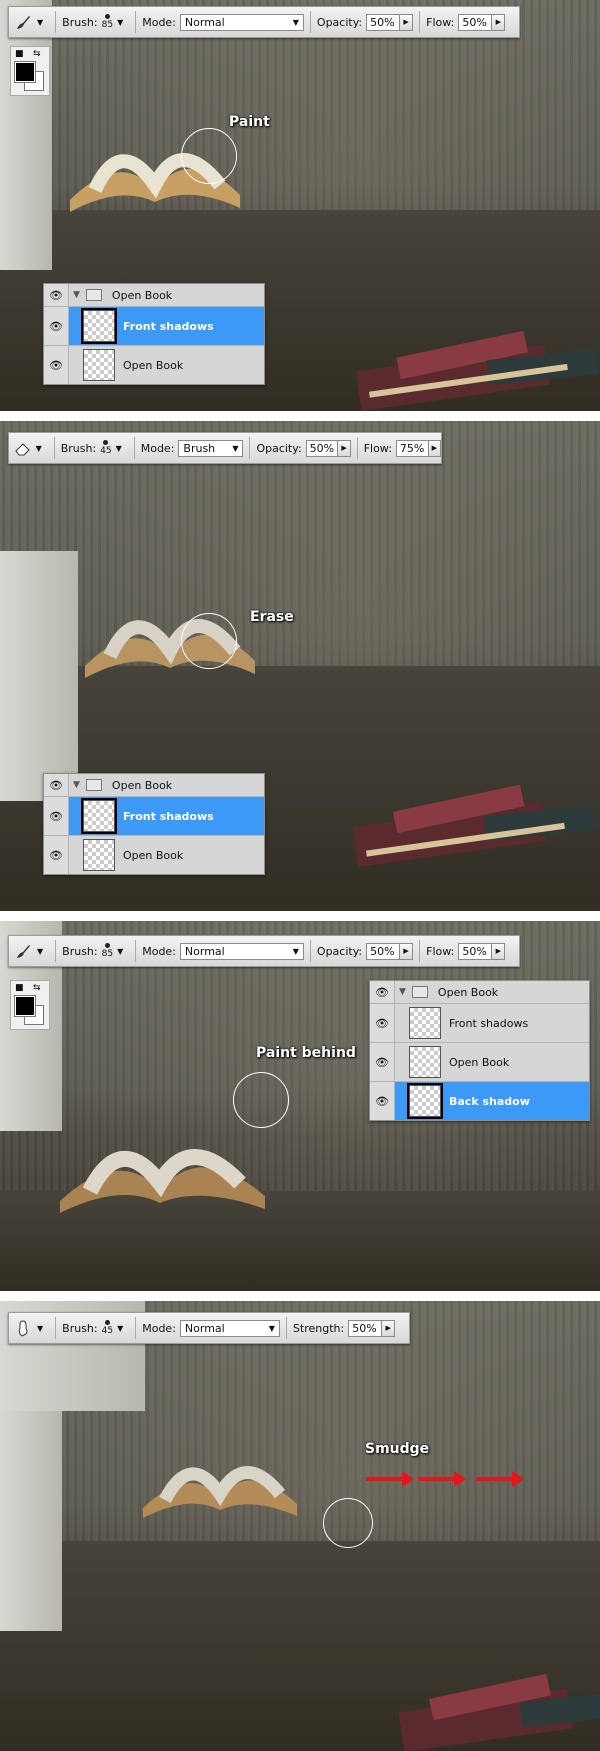  What do you see at coordinates (489, 1101) in the screenshot?
I see `layer-name: Back shadow` at bounding box center [489, 1101].